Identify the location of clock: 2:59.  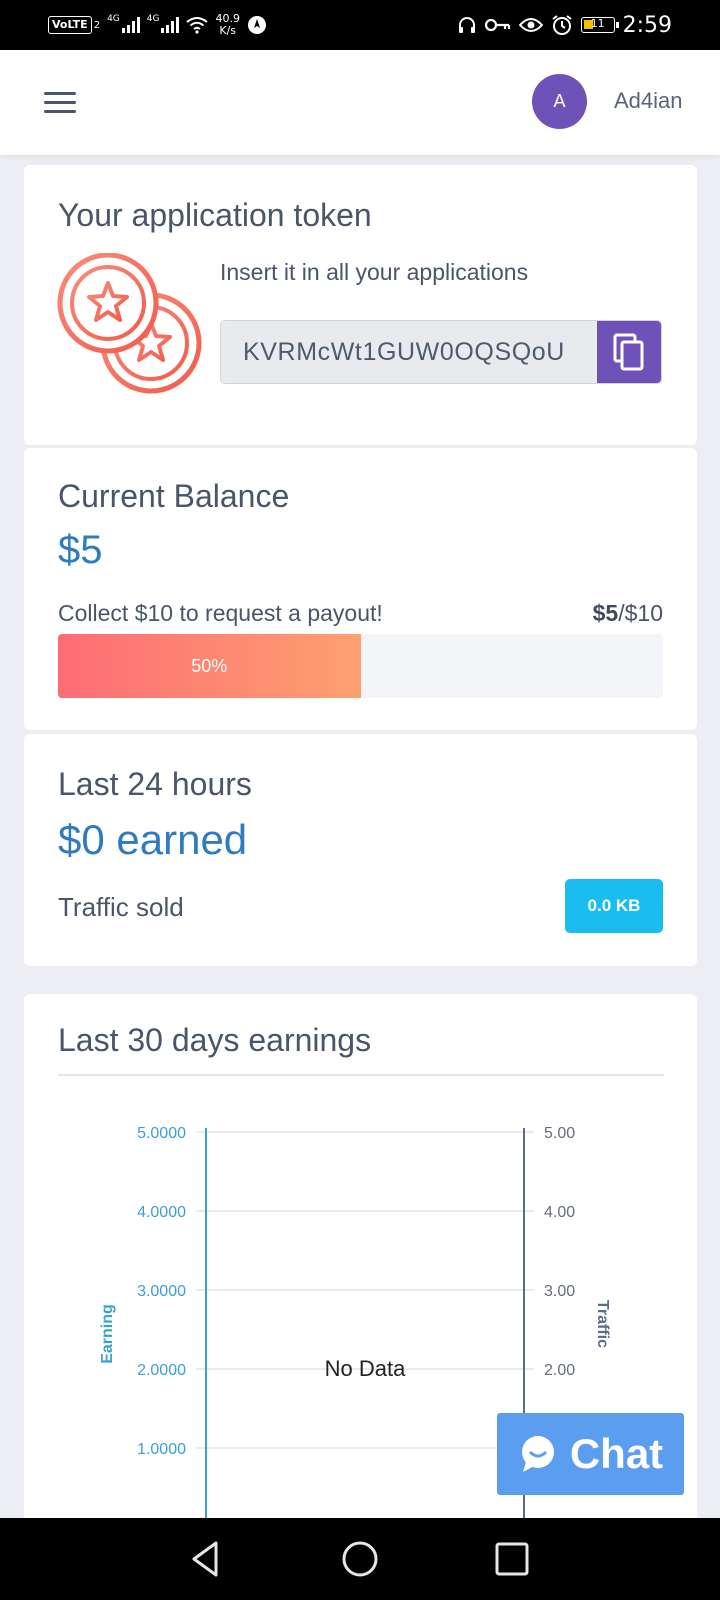
(647, 25).